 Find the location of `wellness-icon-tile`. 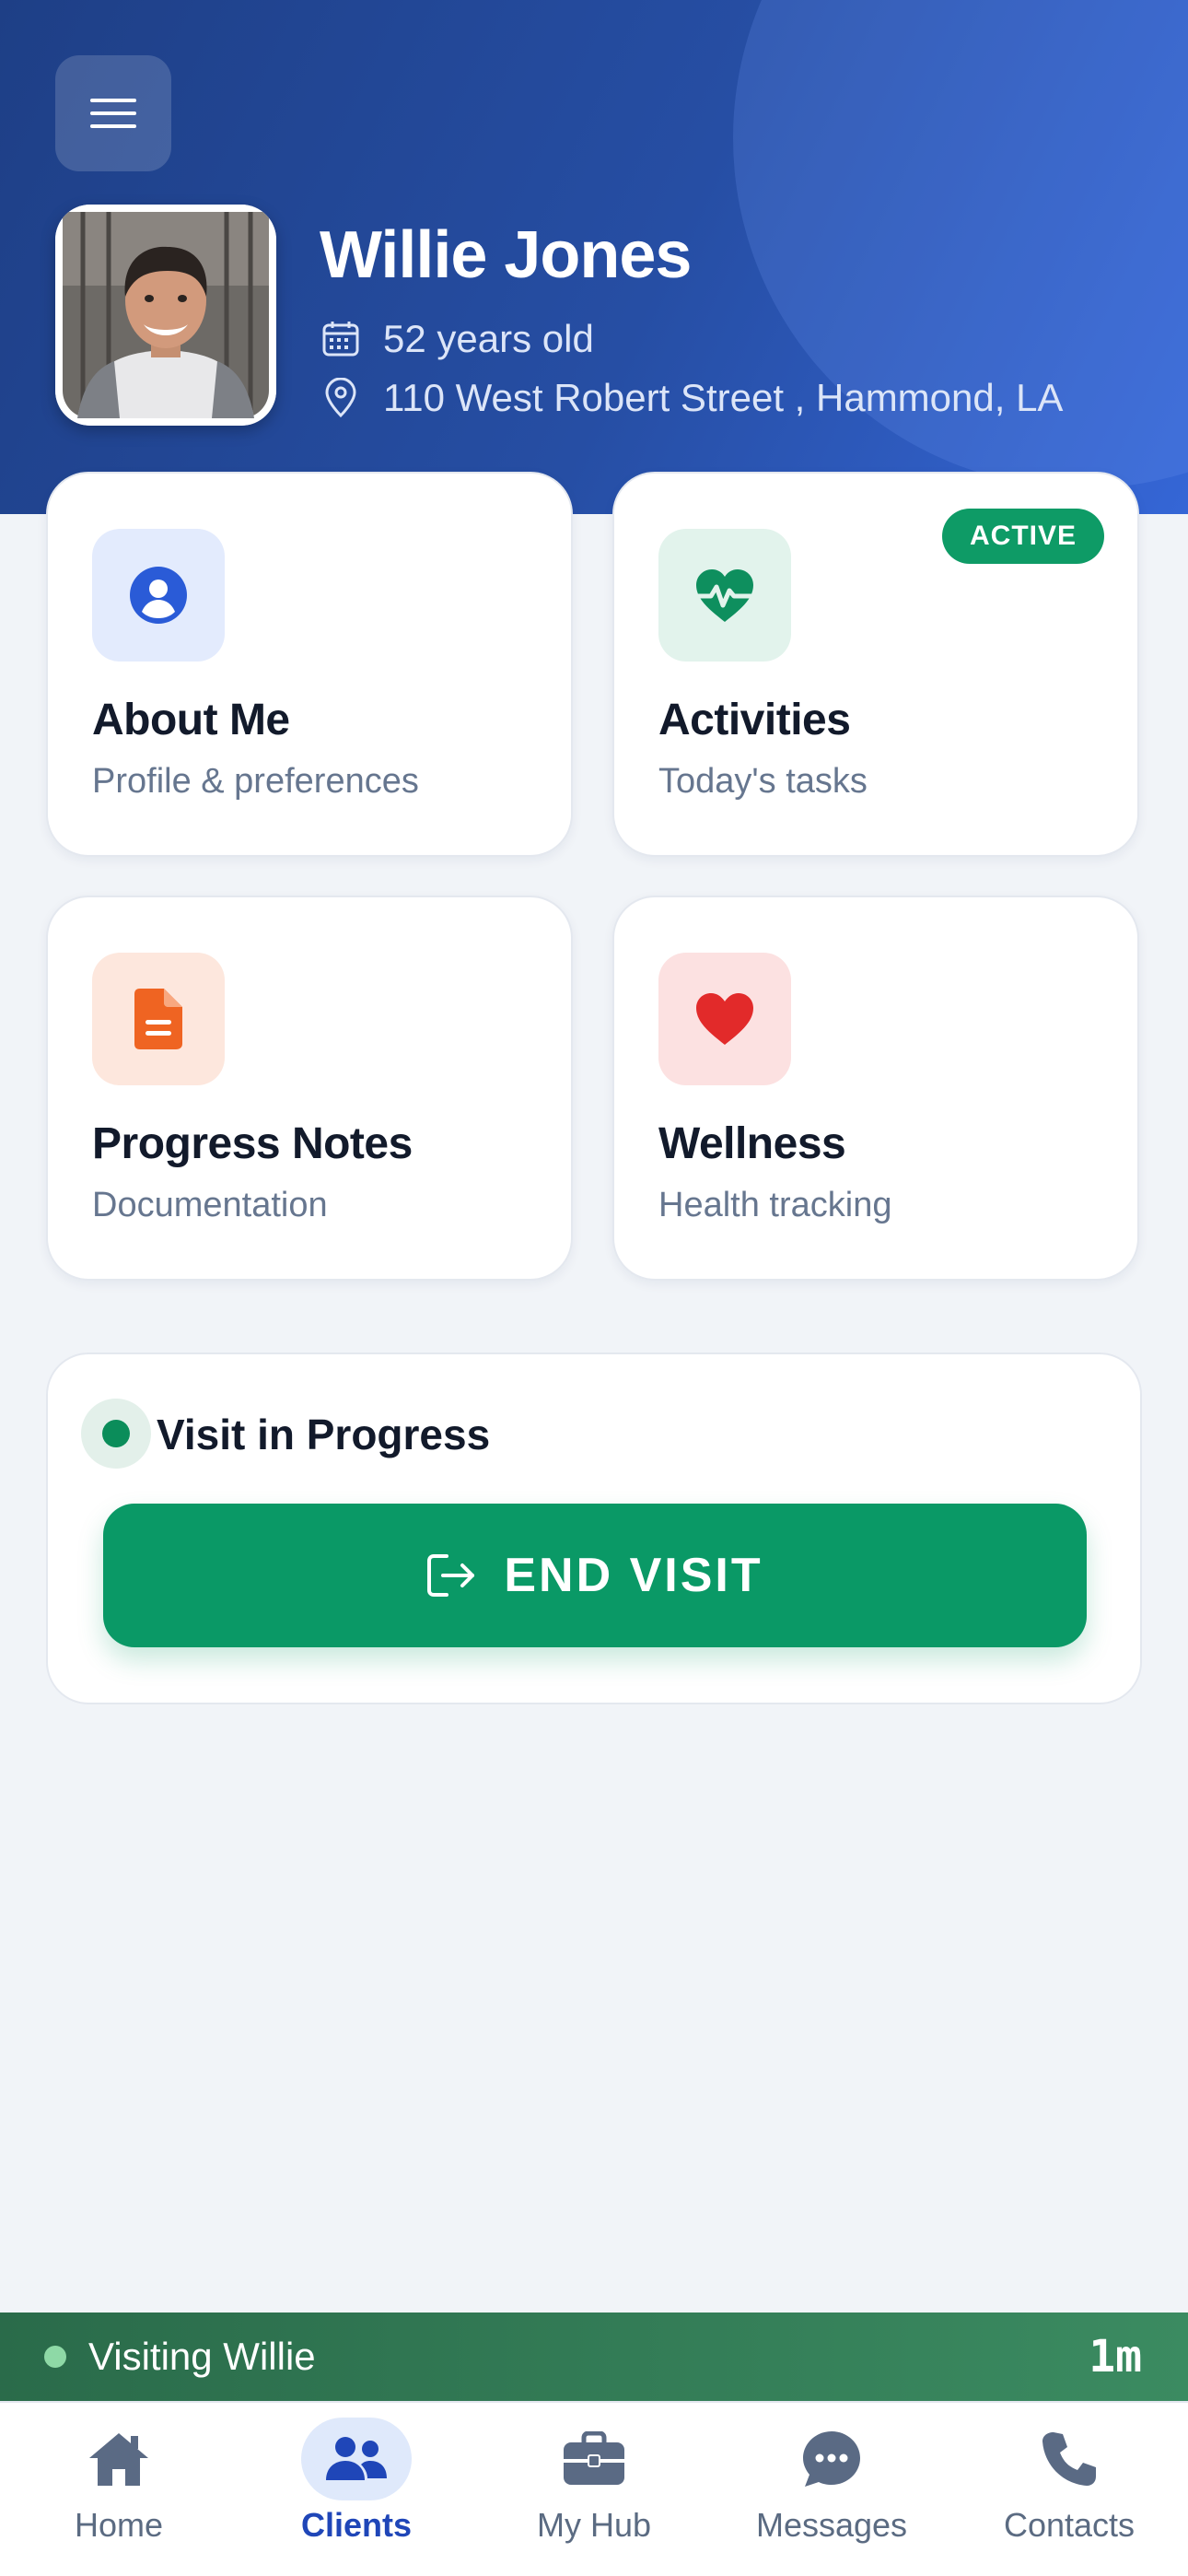

wellness-icon-tile is located at coordinates (724, 1019).